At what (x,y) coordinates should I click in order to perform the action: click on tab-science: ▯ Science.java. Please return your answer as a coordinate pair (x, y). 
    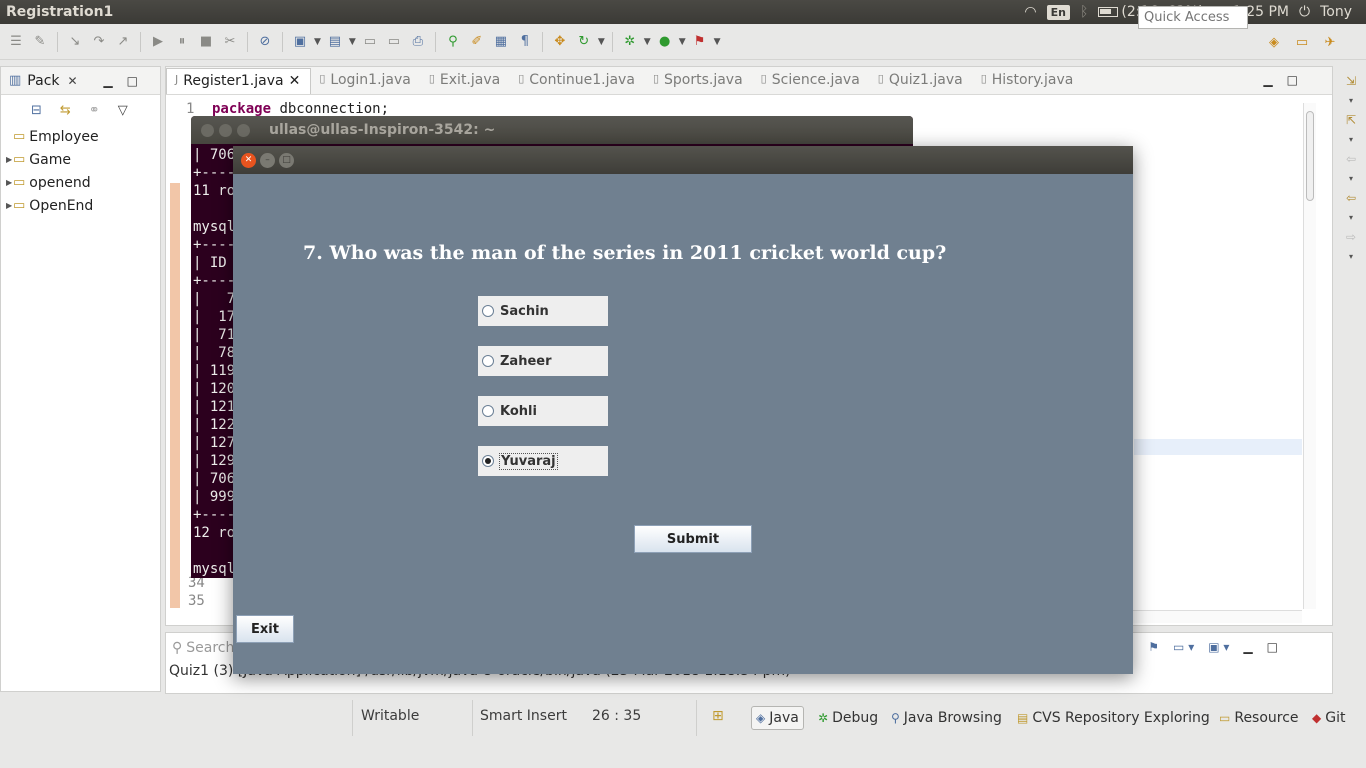
    Looking at the image, I should click on (811, 81).